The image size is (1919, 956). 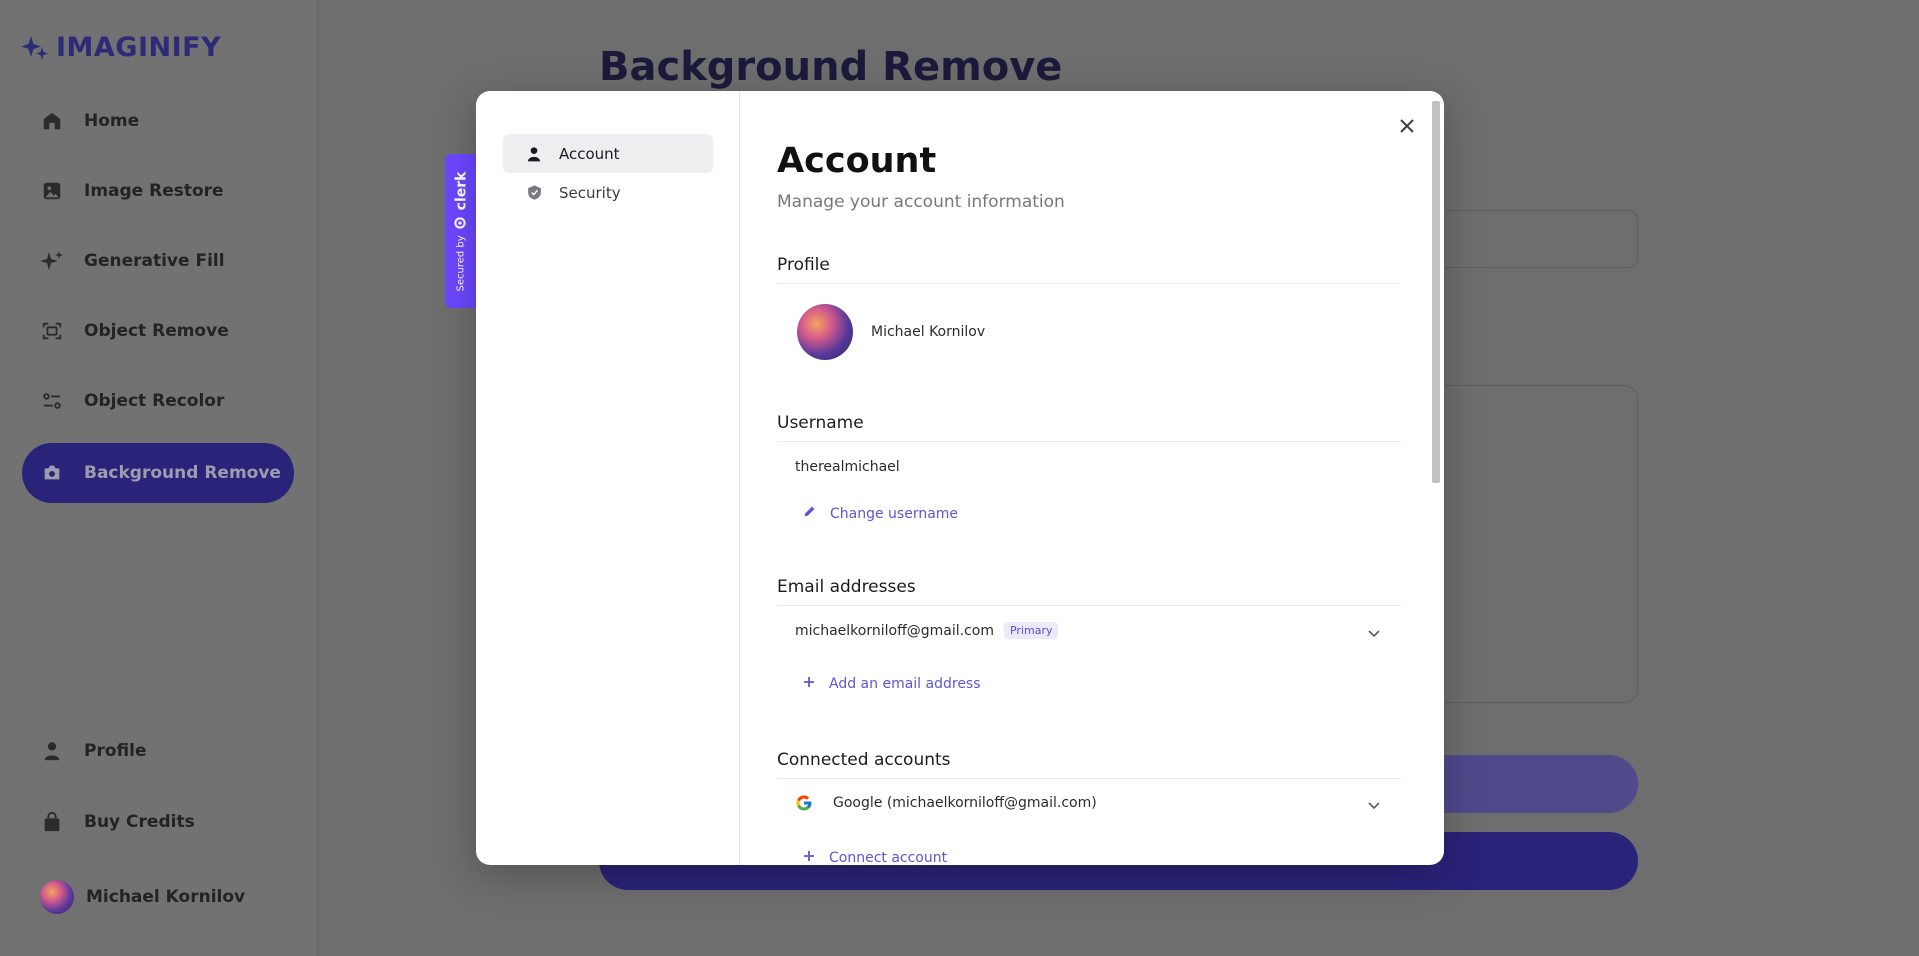 I want to click on connected-section-title: Connected accounts, so click(x=864, y=760).